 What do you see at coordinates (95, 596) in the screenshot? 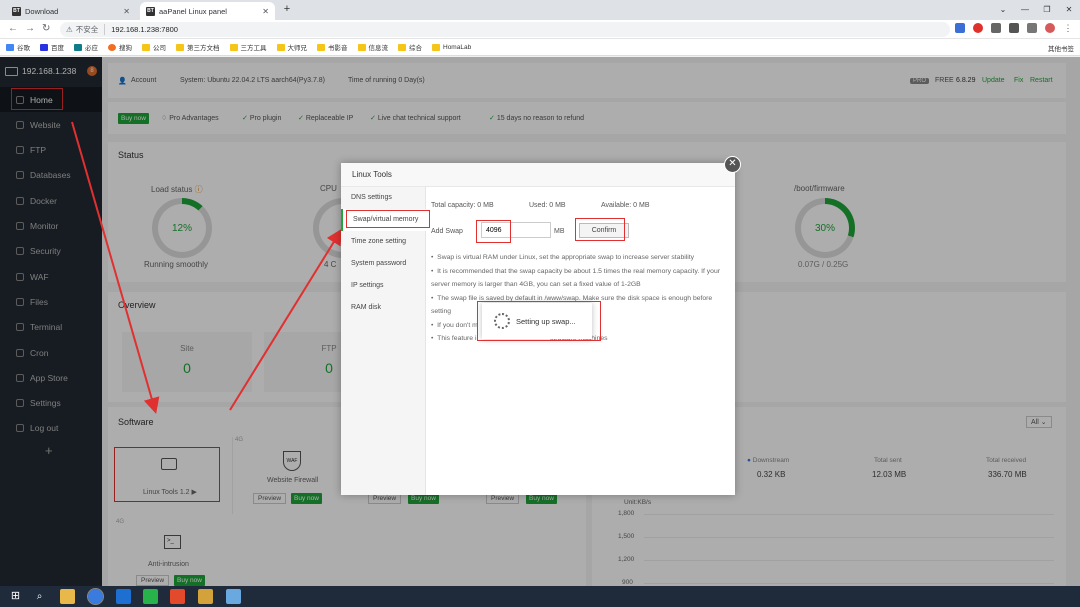
I see `chrome-icon` at bounding box center [95, 596].